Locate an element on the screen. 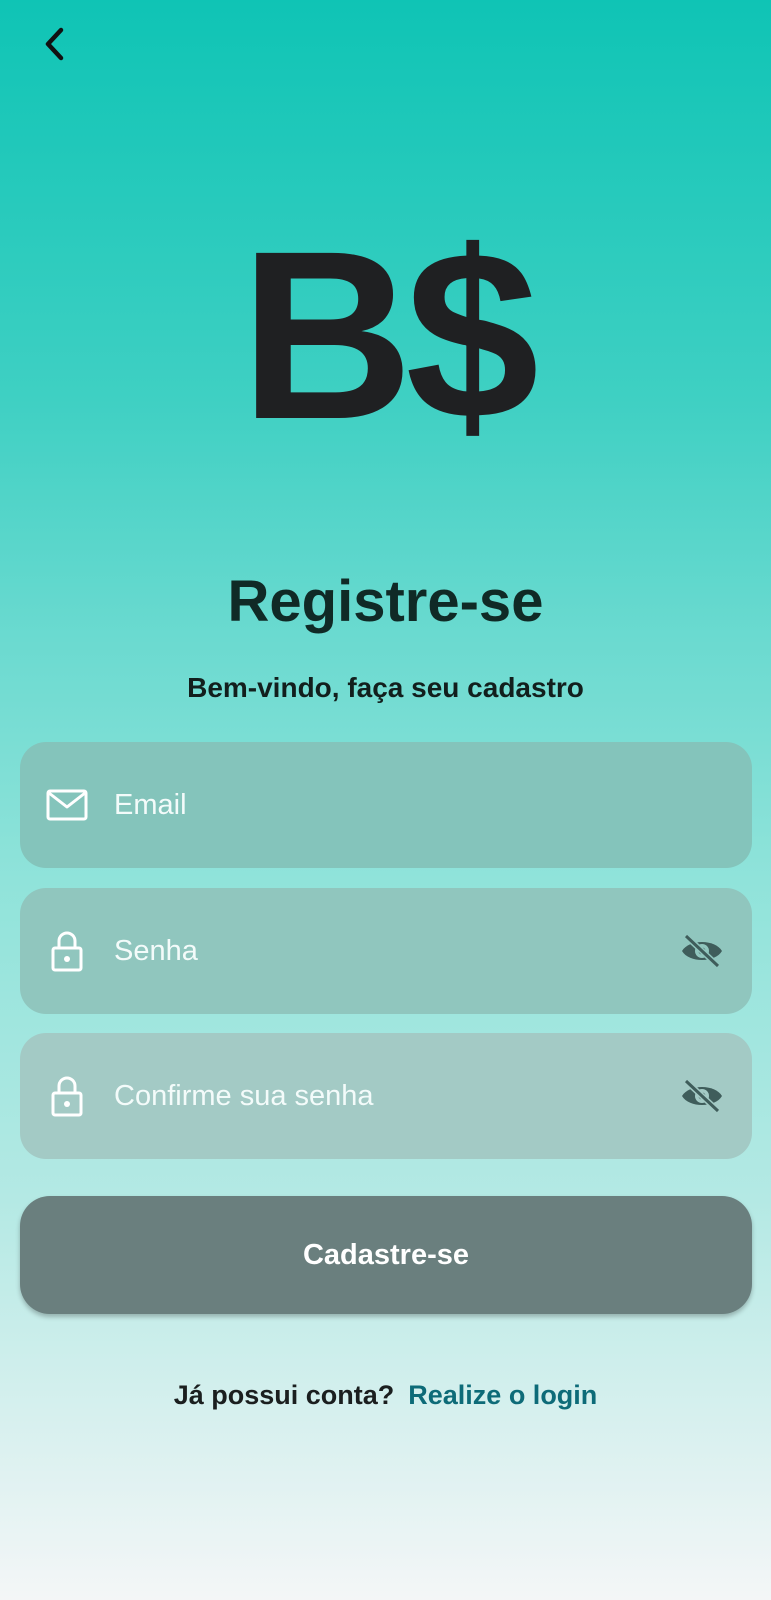  password-field: Senha is located at coordinates (386, 951).